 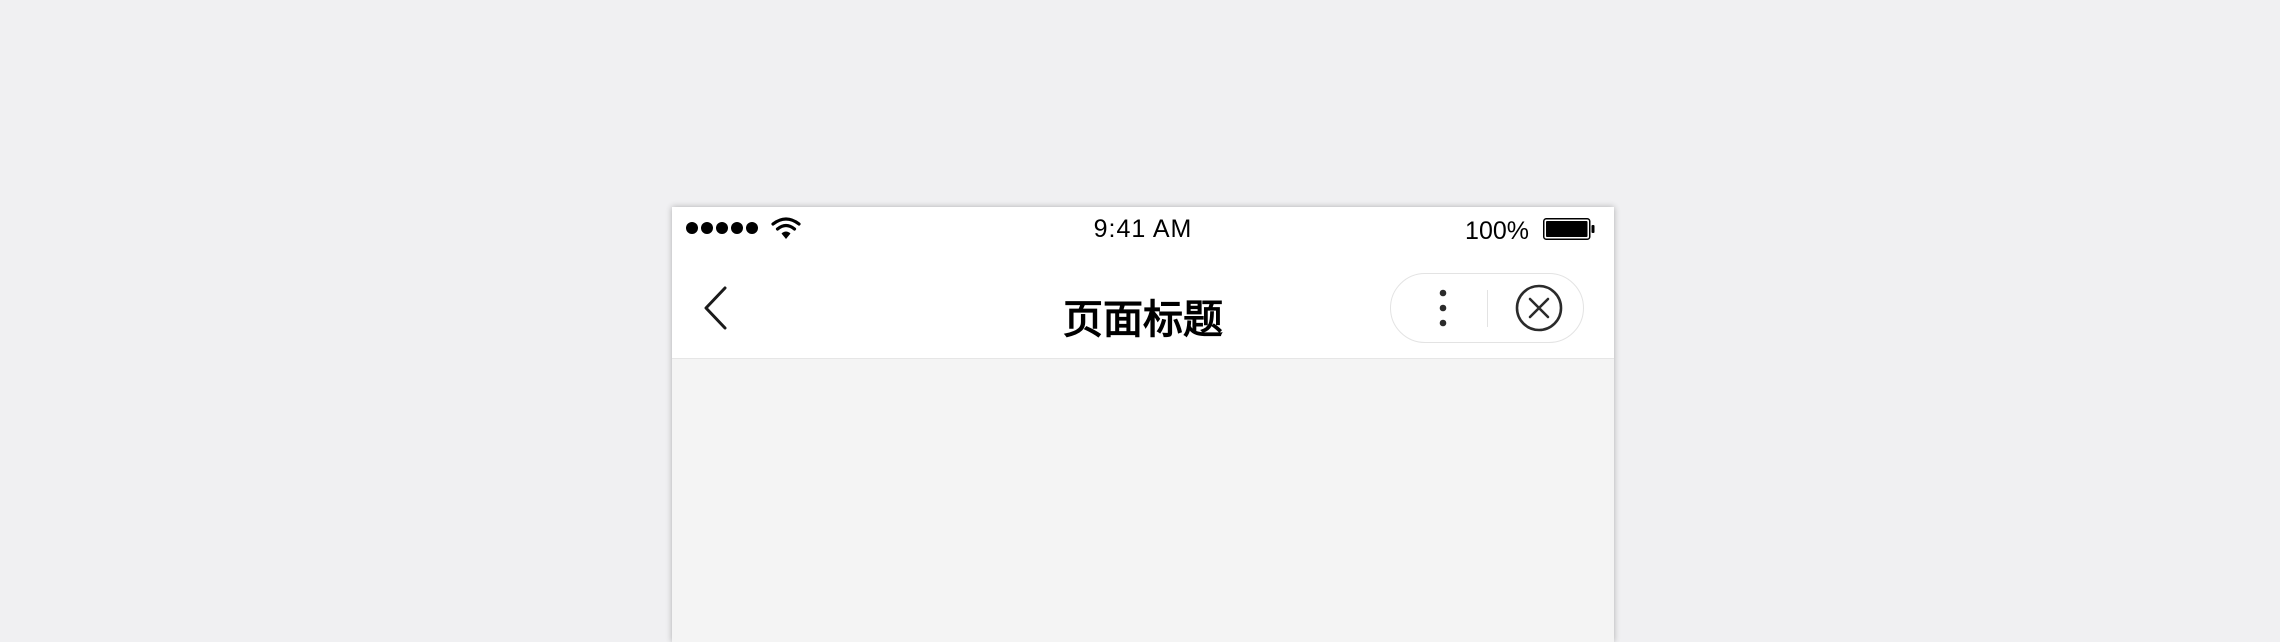 What do you see at coordinates (1539, 308) in the screenshot?
I see `close-circle-icon` at bounding box center [1539, 308].